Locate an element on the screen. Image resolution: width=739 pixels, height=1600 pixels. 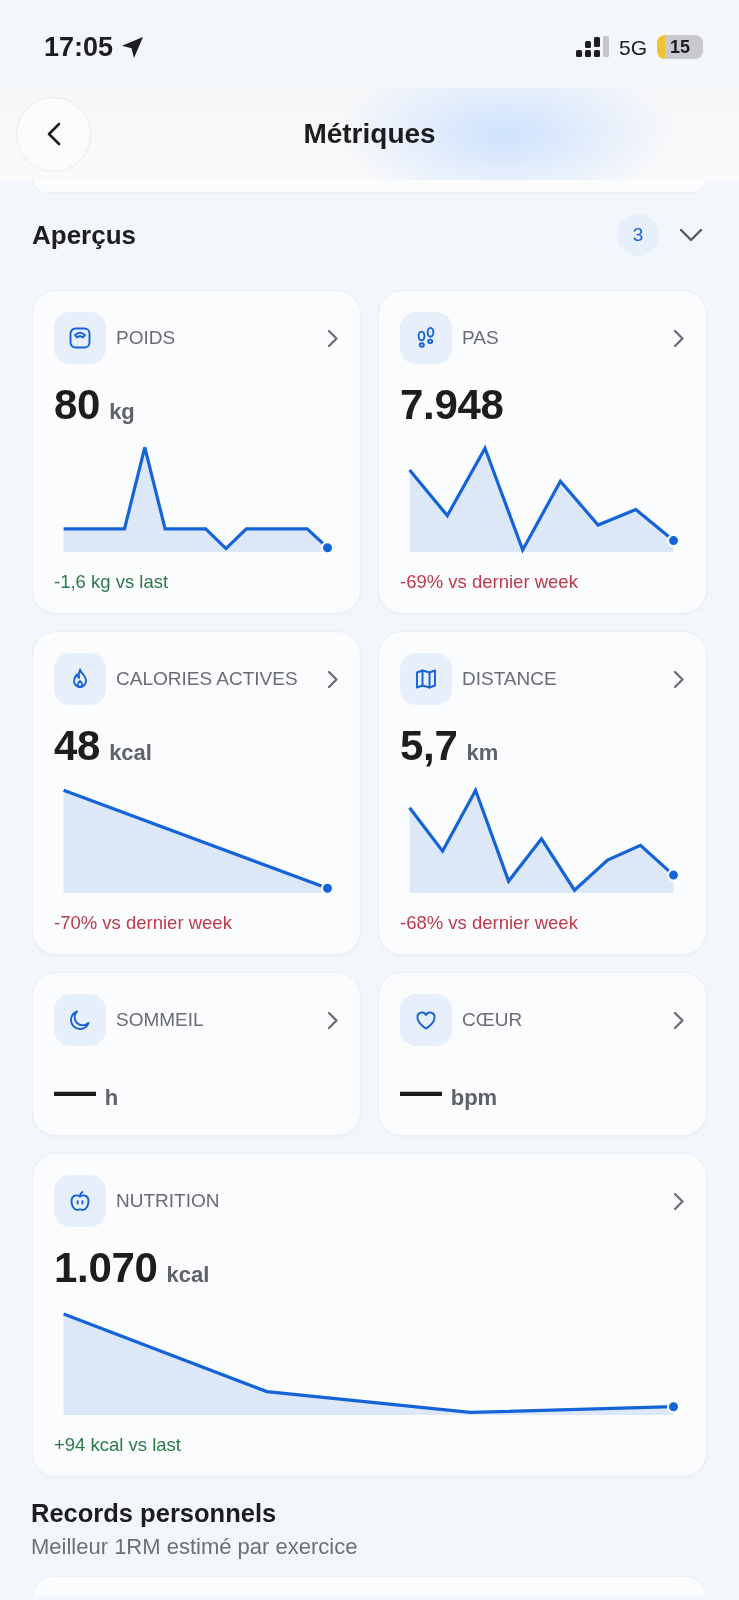
moon-icon is located at coordinates (80, 1020).